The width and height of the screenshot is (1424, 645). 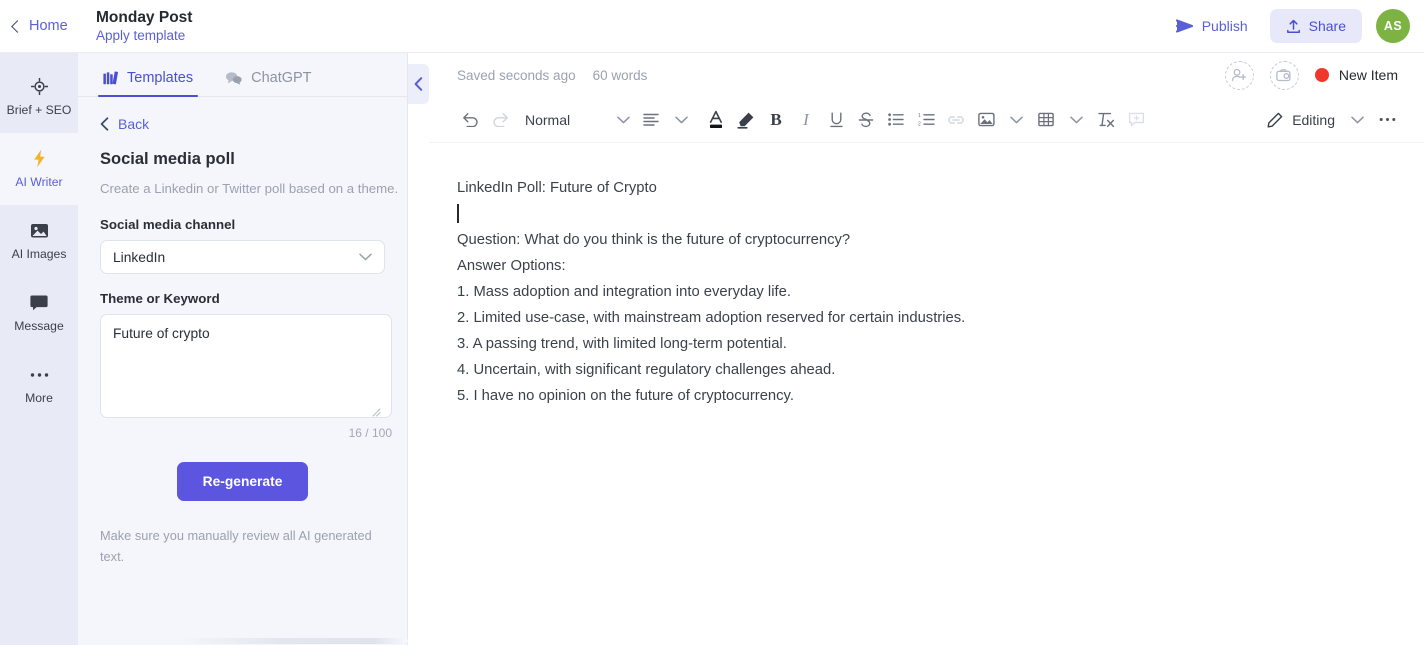 I want to click on image-icon, so click(x=39, y=230).